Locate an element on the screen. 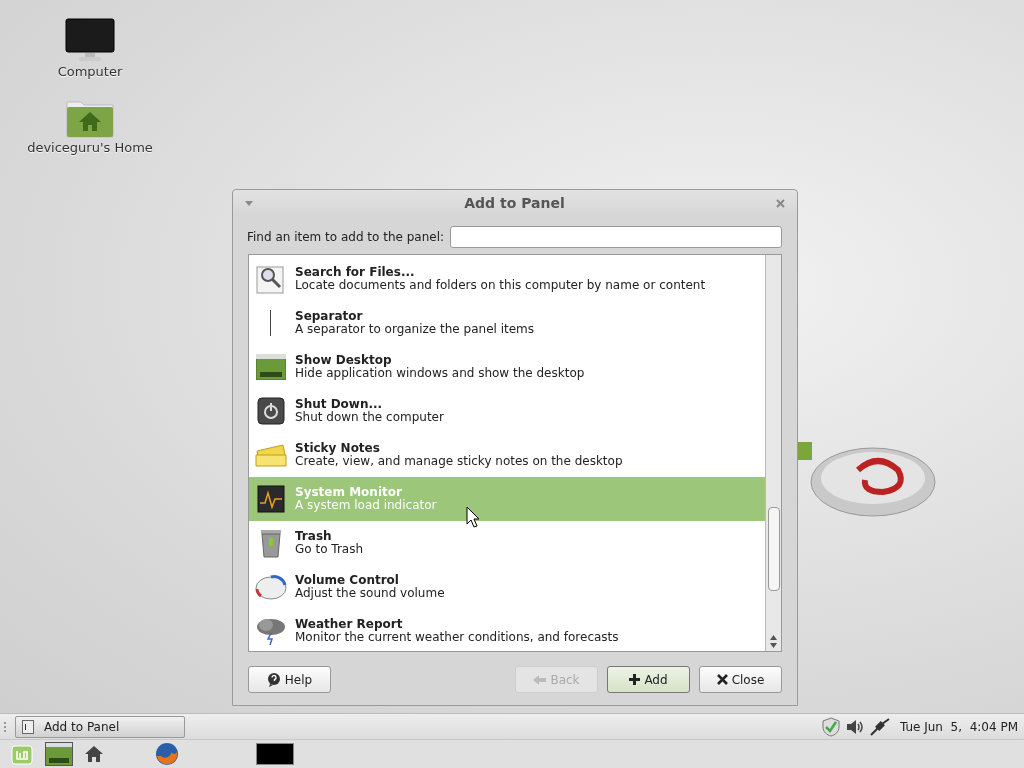  separator-line-icon is located at coordinates (271, 323).